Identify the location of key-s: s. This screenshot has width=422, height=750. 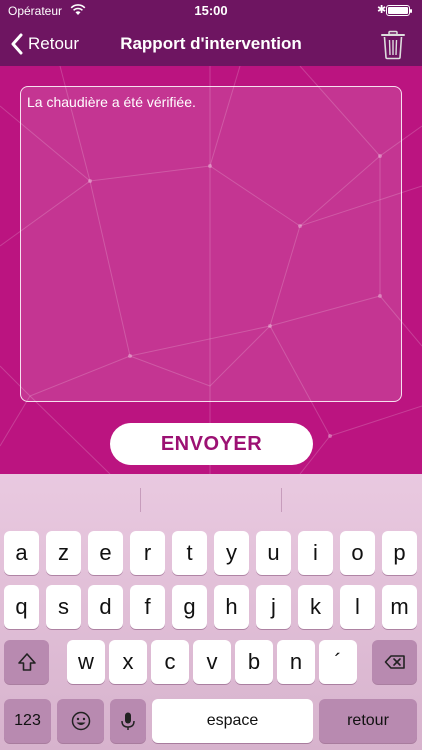
(63, 607).